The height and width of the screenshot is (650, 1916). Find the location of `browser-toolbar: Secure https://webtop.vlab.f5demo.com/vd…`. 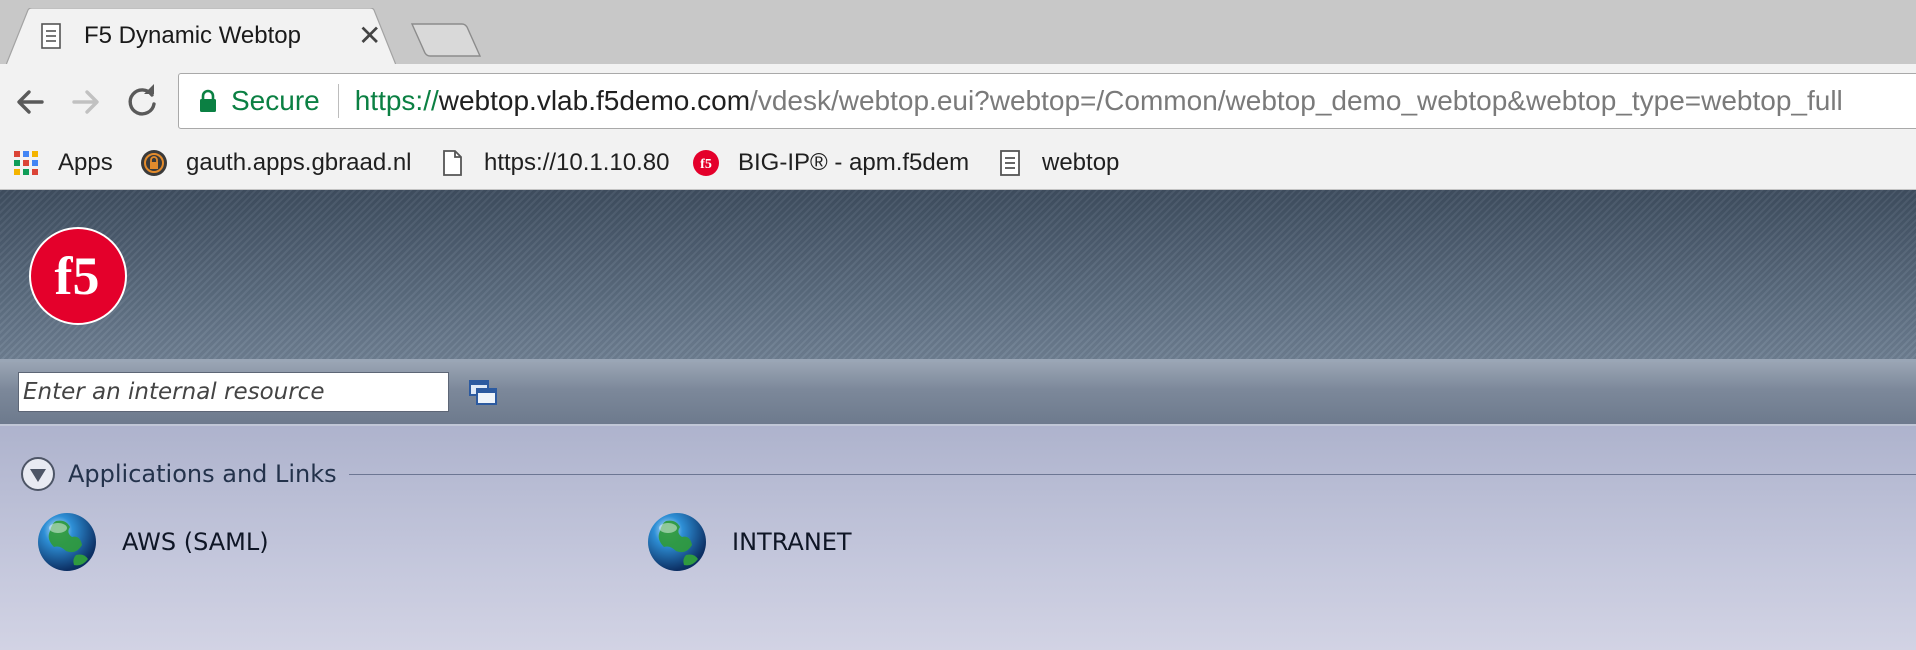

browser-toolbar: Secure https://webtop.vlab.f5demo.com/vd… is located at coordinates (958, 101).